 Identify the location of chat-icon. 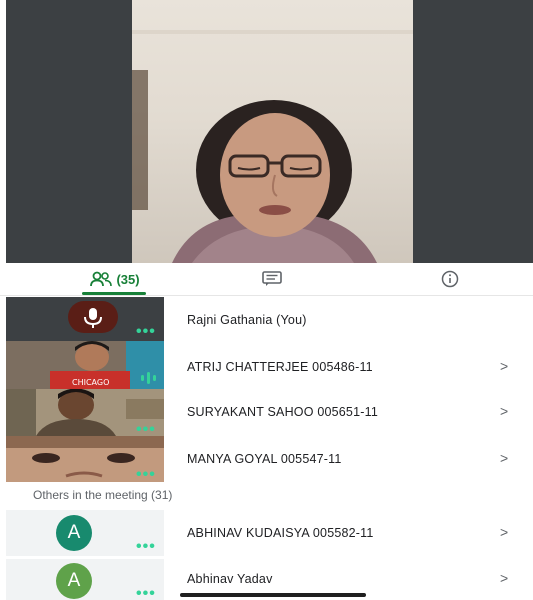
(272, 278).